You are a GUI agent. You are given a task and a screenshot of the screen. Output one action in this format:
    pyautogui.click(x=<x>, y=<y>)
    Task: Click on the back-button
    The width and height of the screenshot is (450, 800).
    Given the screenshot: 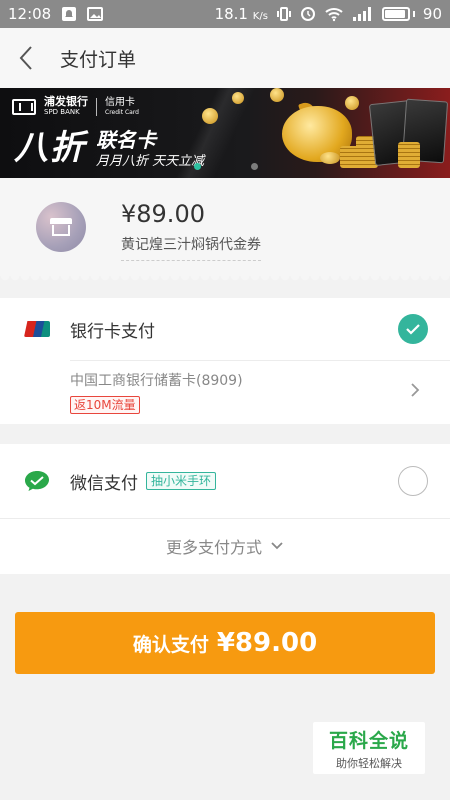 What is the action you would take?
    pyautogui.click(x=26, y=58)
    